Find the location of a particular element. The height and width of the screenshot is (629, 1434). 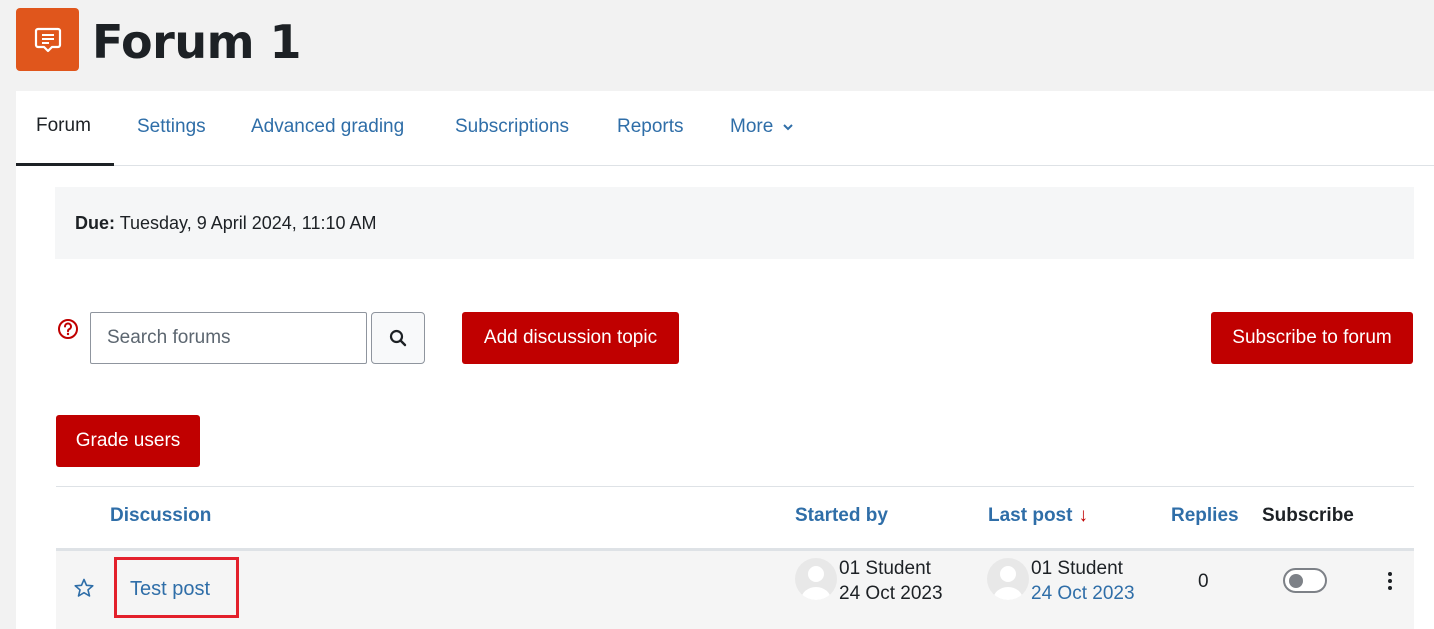

tab-label: Subscriptions is located at coordinates (512, 126).